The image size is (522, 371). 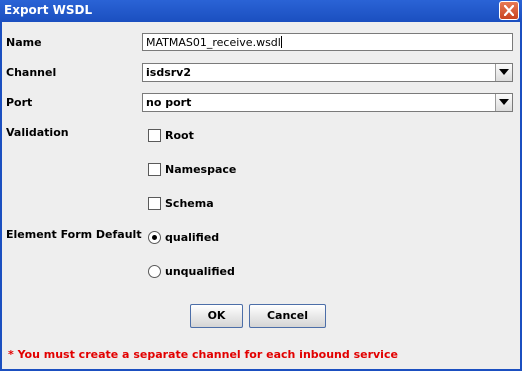 What do you see at coordinates (31, 72) in the screenshot?
I see `channel-label: Channel` at bounding box center [31, 72].